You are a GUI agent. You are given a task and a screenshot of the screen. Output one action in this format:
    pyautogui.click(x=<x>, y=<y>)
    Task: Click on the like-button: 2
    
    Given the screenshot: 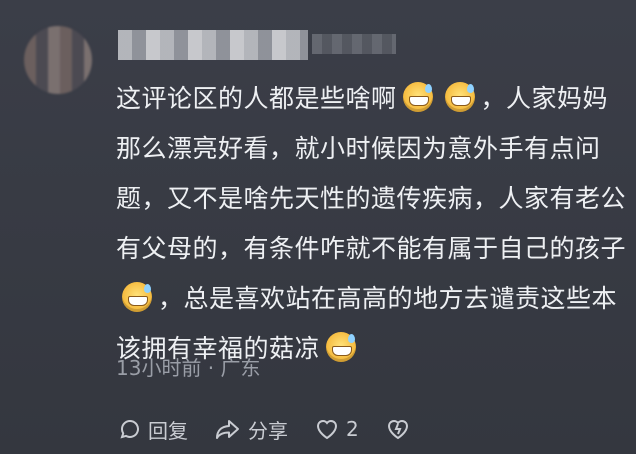 What is the action you would take?
    pyautogui.click(x=336, y=429)
    